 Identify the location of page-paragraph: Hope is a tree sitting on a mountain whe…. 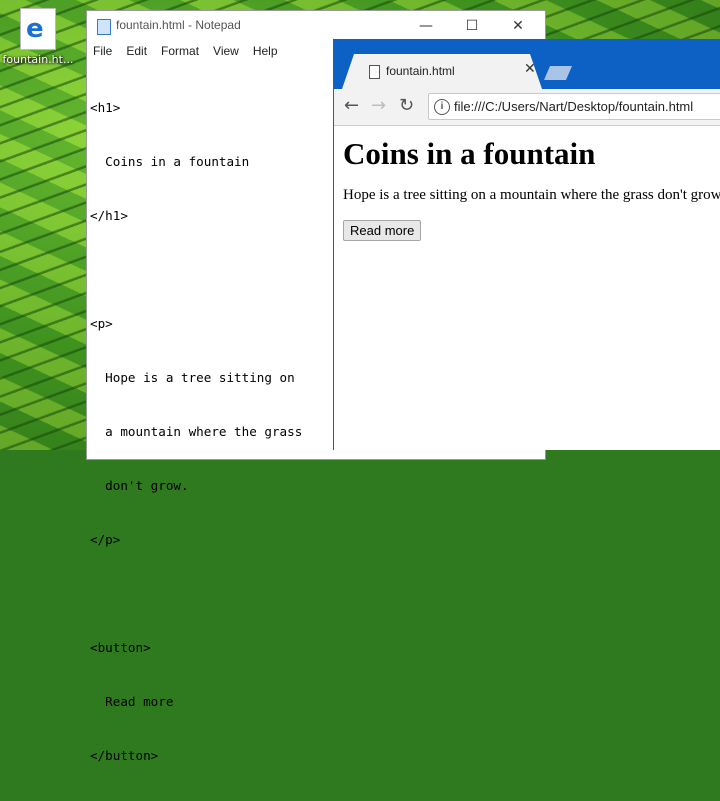
(531, 195).